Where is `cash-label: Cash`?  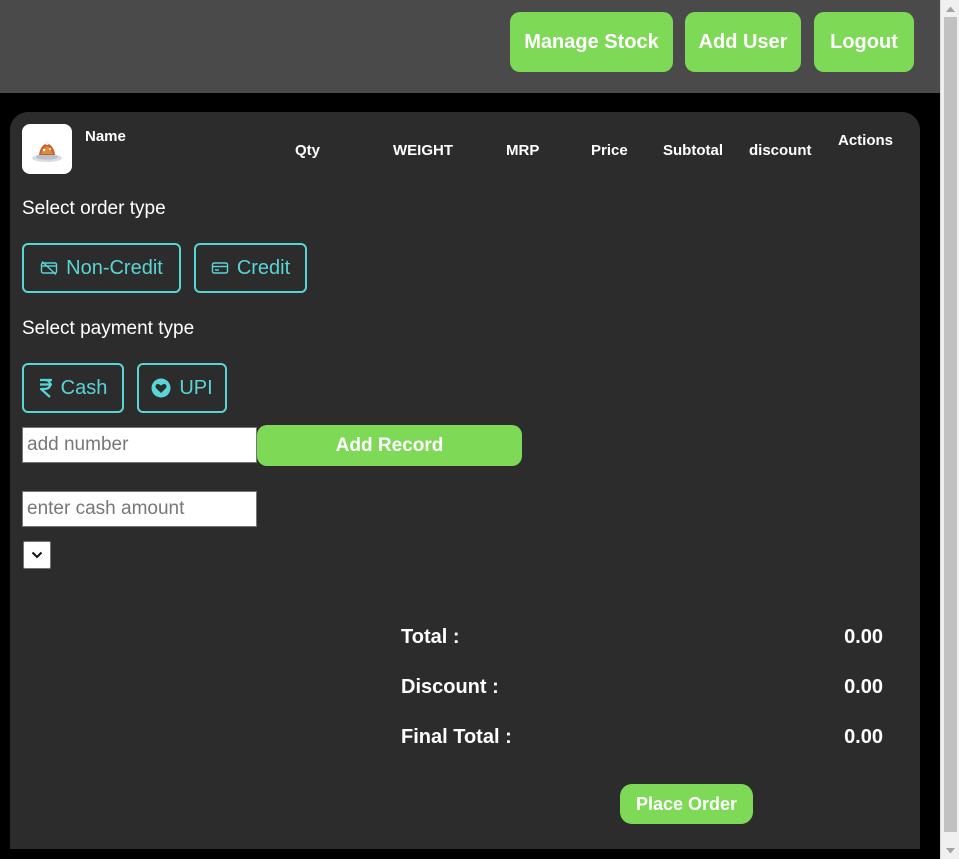 cash-label: Cash is located at coordinates (84, 387).